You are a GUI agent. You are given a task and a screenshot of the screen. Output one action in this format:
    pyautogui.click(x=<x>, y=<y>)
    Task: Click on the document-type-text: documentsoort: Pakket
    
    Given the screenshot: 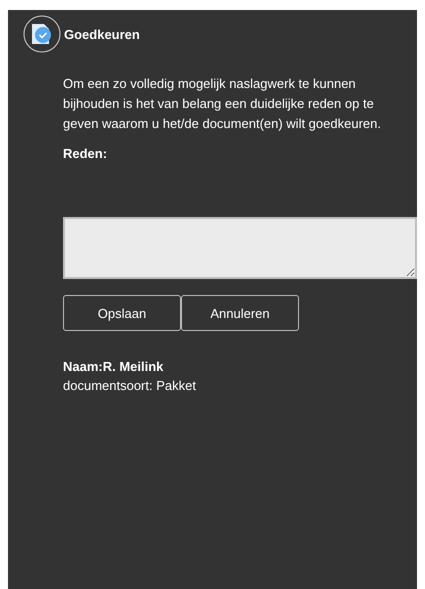 What is the action you would take?
    pyautogui.click(x=130, y=386)
    